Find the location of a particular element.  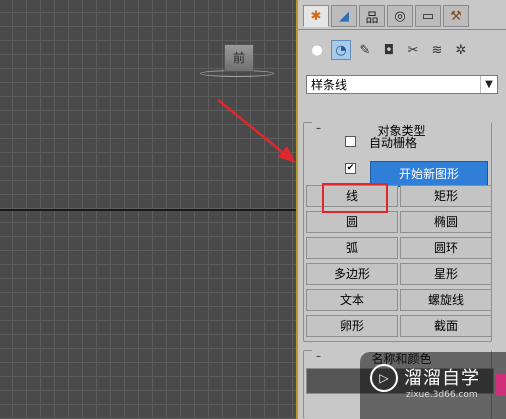

create-tab-icon: ✱ is located at coordinates (316, 16).